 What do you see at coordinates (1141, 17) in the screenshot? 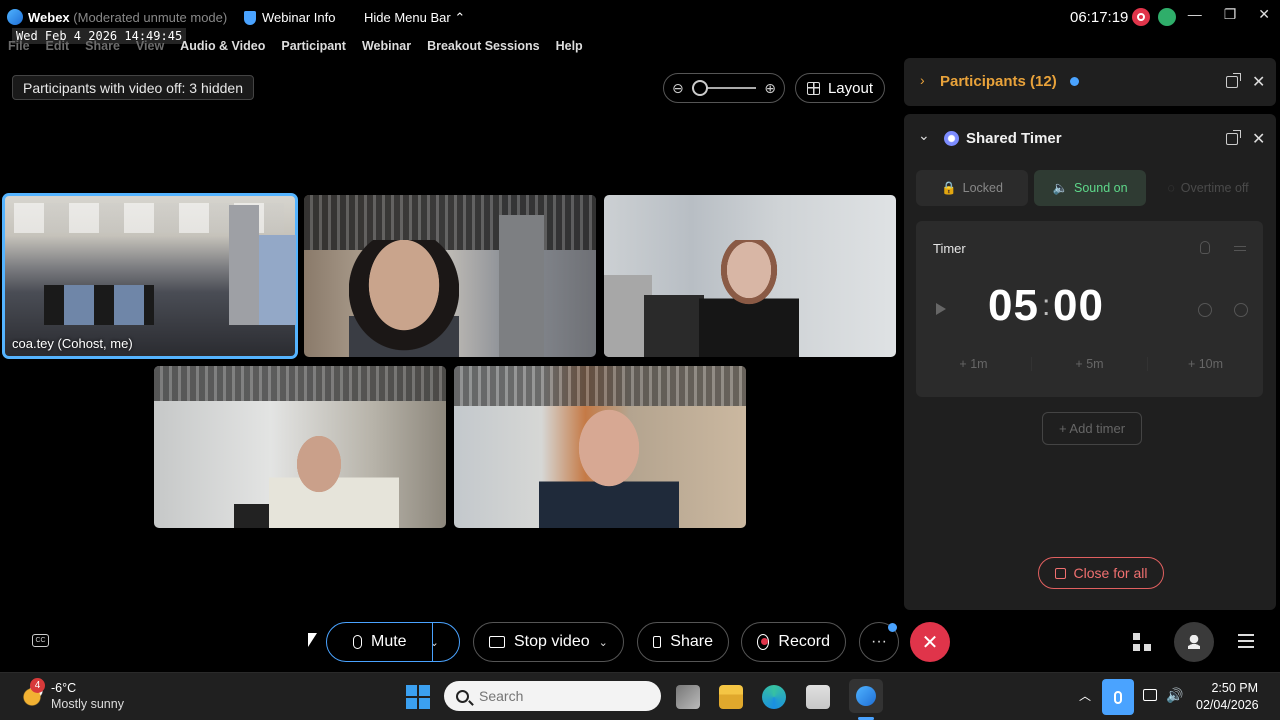
I see `recording-indicator-icon` at bounding box center [1141, 17].